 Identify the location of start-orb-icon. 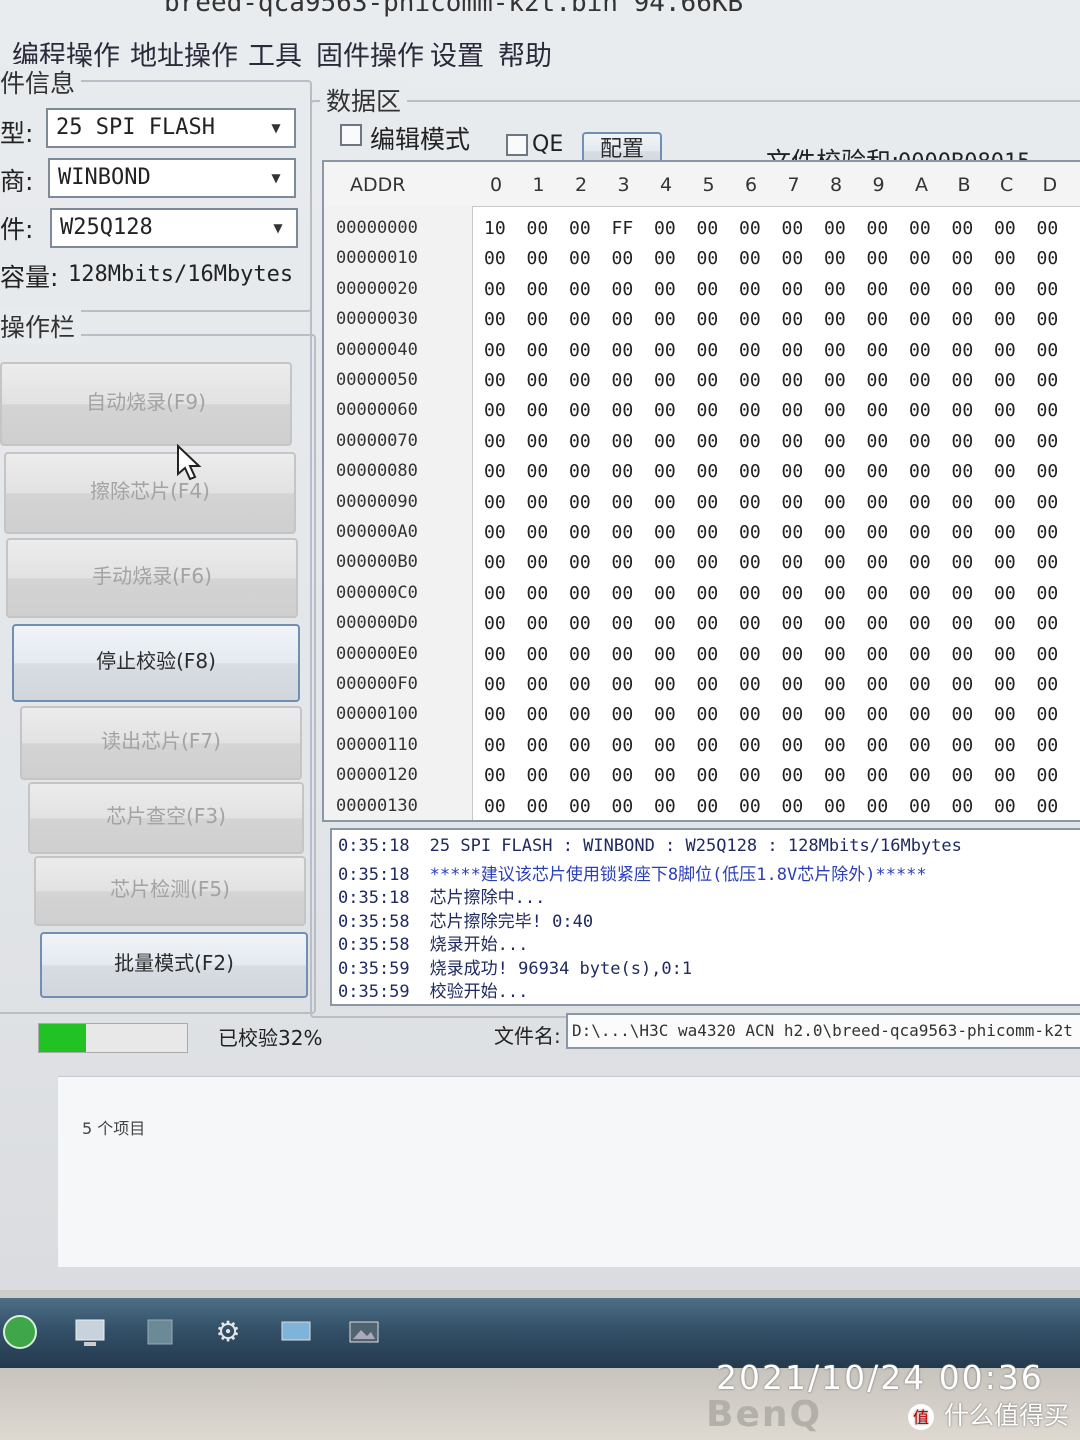
(20, 1332).